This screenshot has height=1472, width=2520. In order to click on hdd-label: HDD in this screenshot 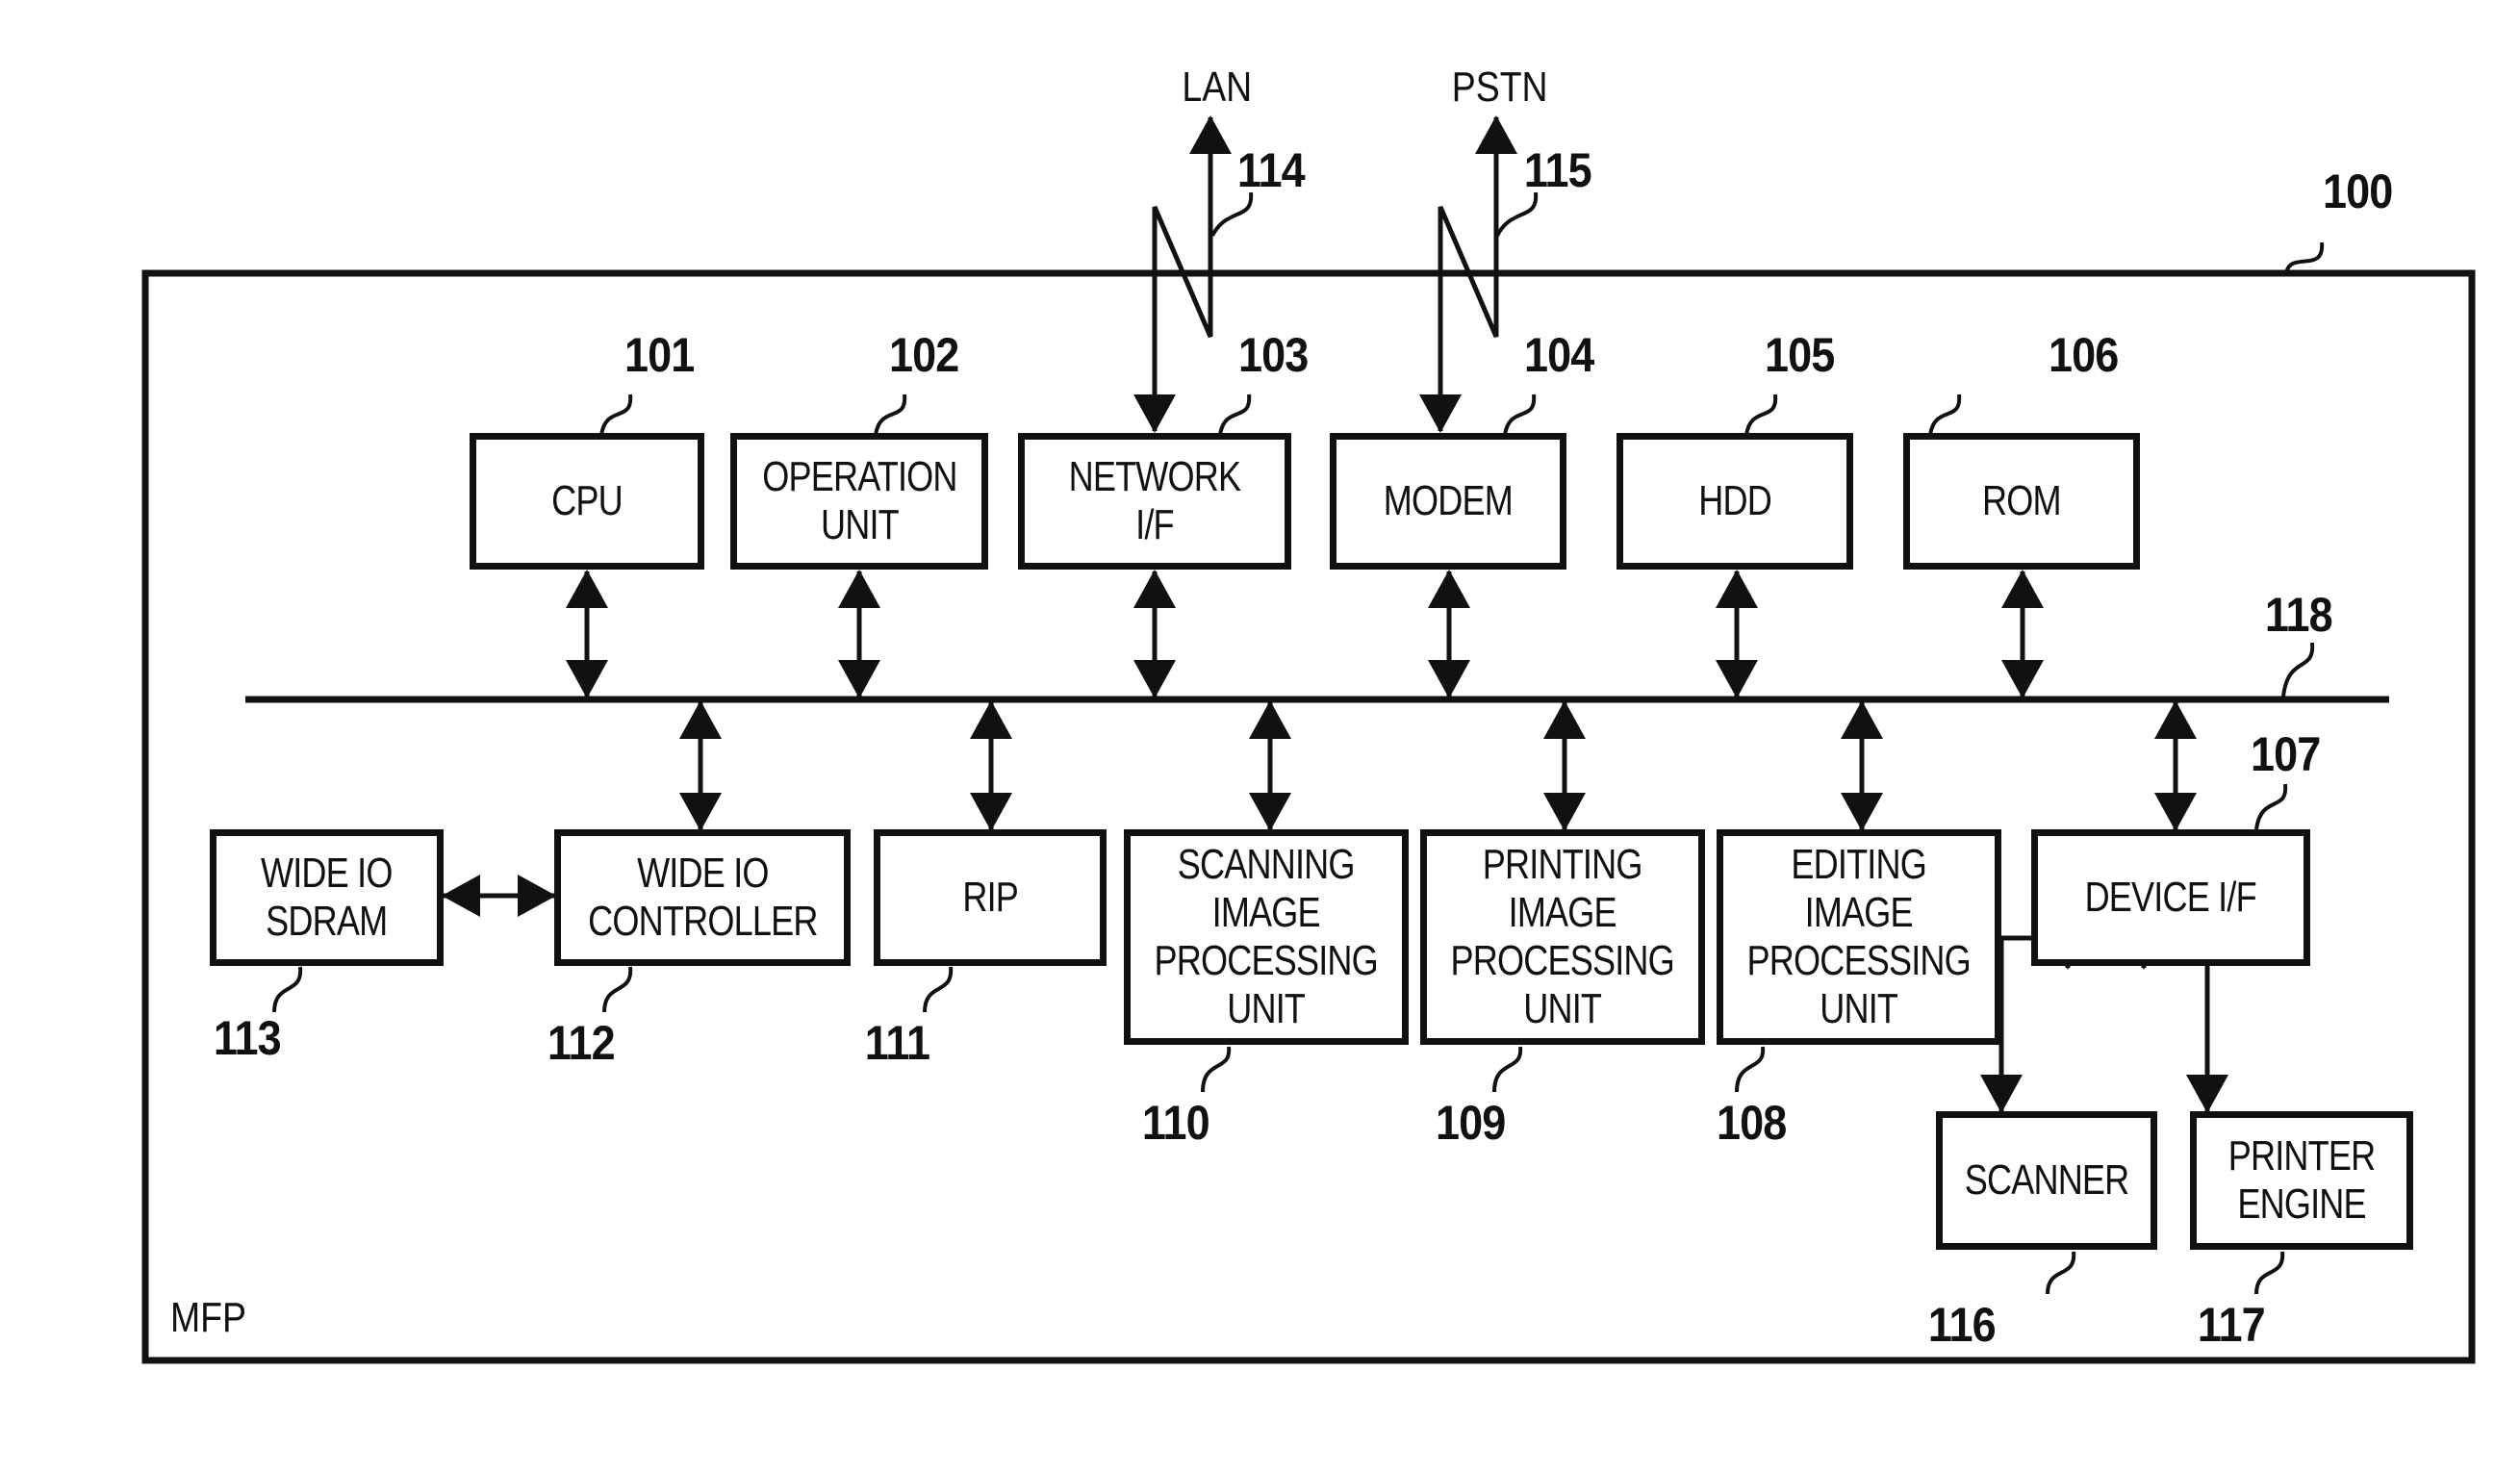, I will do `click(1735, 500)`.